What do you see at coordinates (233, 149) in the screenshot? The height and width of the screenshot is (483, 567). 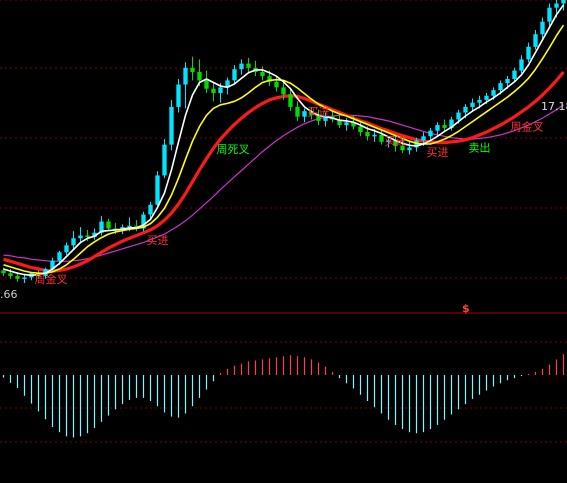 I see `annotation-label: 周死叉` at bounding box center [233, 149].